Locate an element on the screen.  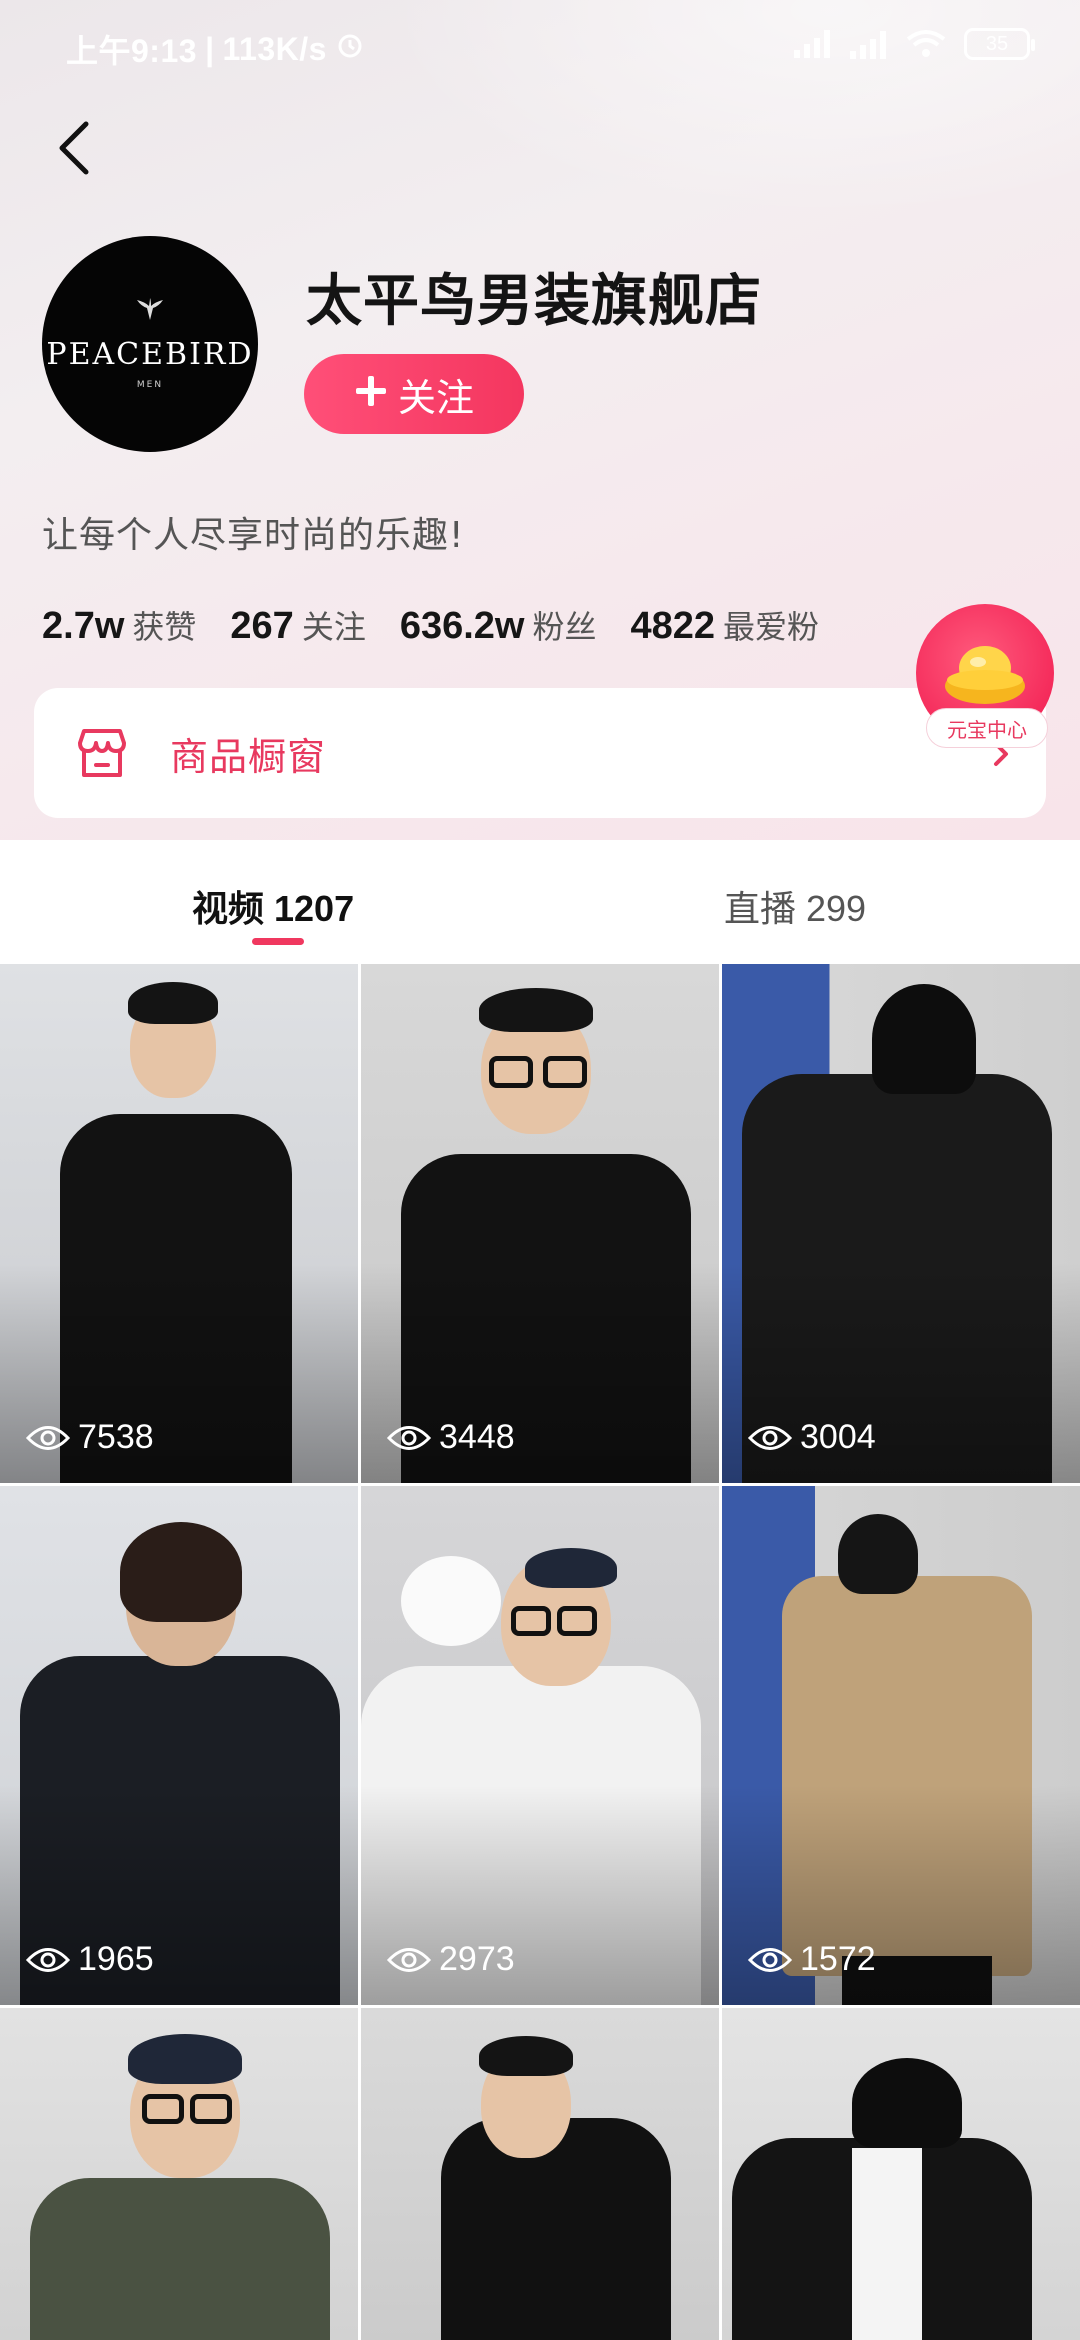
view-count-value: 3004 is located at coordinates (838, 1437).